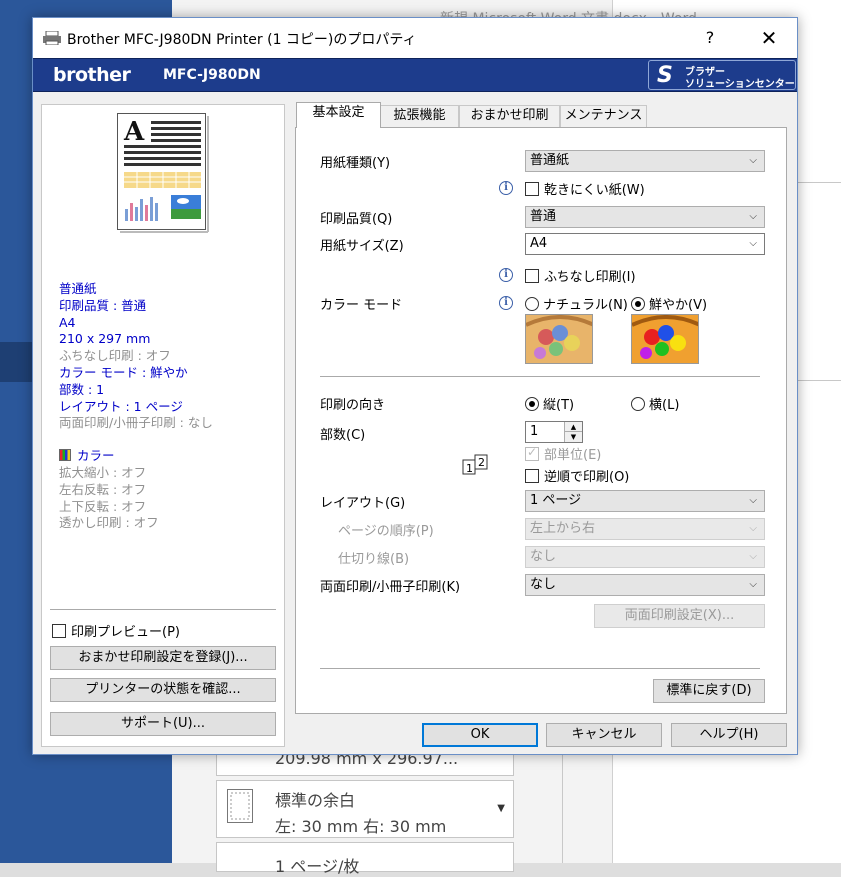  I want to click on quality-select: 普通 ⌵, so click(645, 217).